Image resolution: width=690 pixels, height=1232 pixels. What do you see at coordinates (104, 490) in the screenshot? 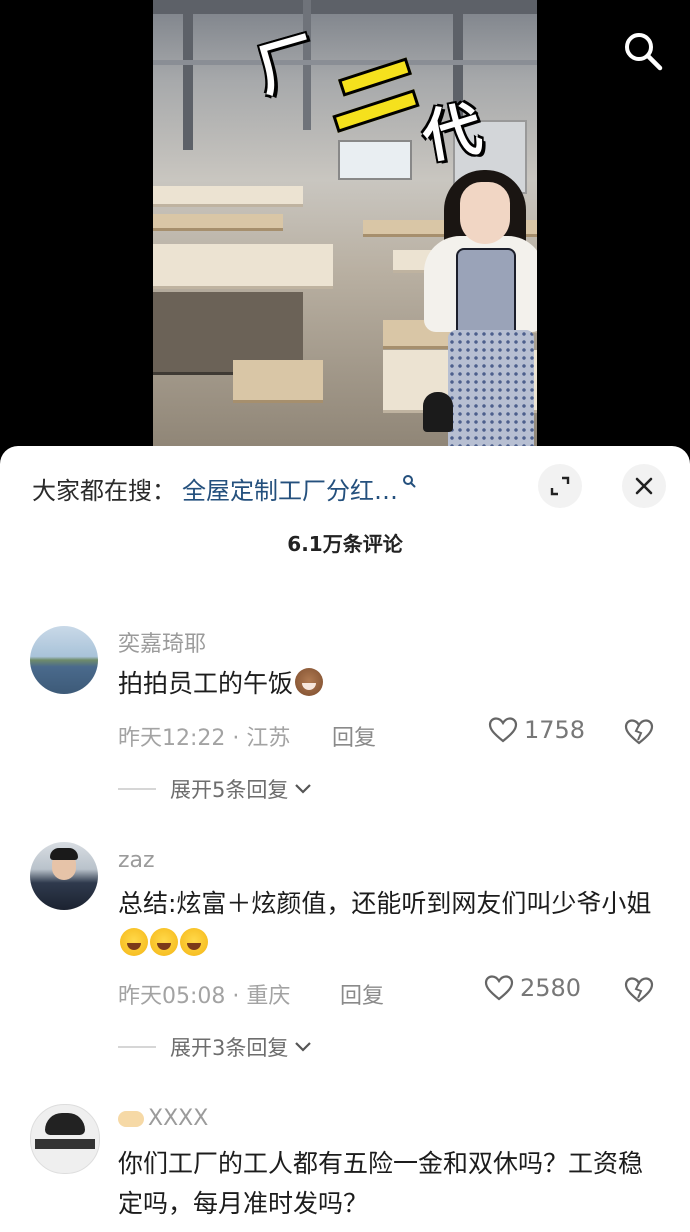
I see `trending-search-prefix: 大家都在搜：` at bounding box center [104, 490].